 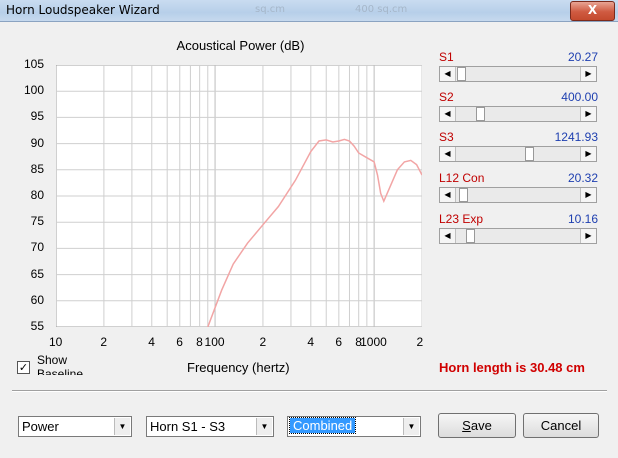 I want to click on param-label: L12 Con, so click(x=462, y=178).